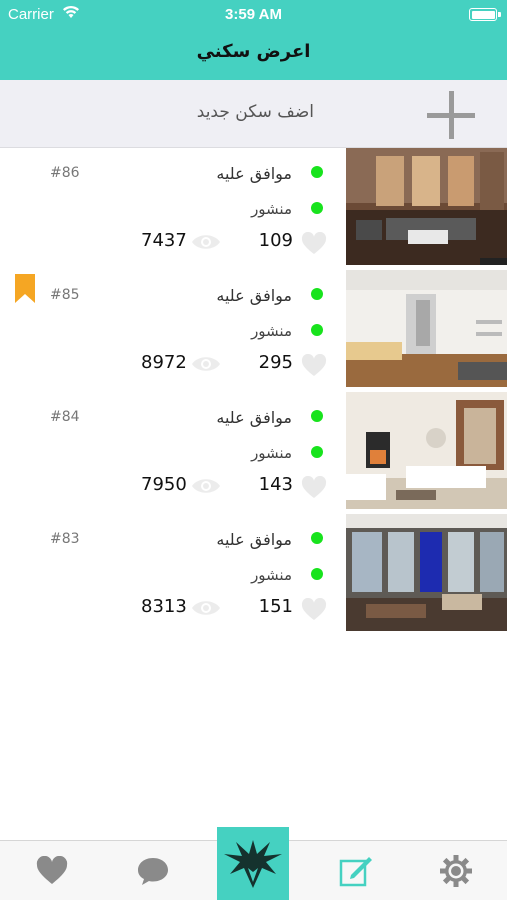  What do you see at coordinates (52, 870) in the screenshot?
I see `tab-favorites` at bounding box center [52, 870].